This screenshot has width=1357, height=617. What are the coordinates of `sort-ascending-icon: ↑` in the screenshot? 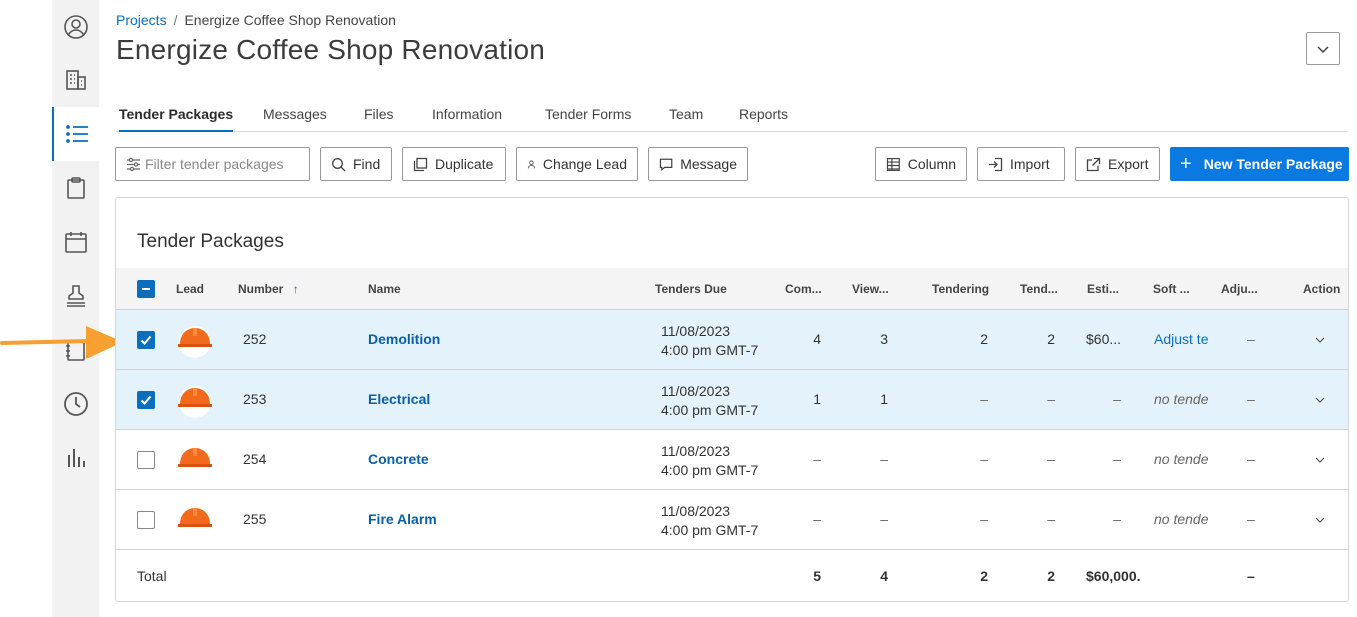 It's located at (295, 289).